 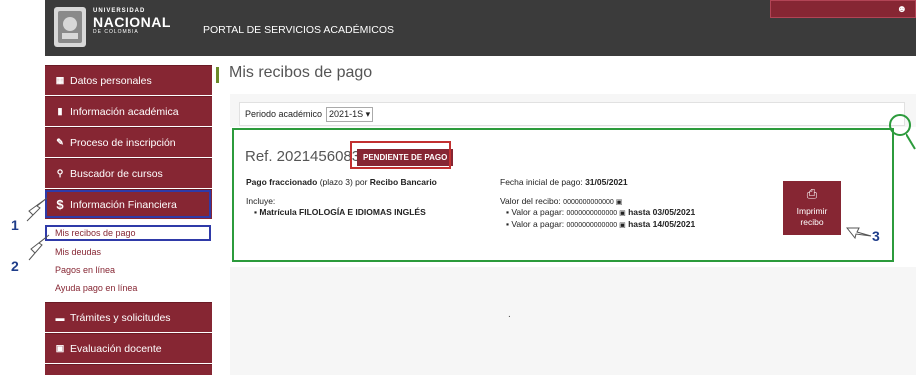 I want to click on valor2-amount: 0000000000000 ▣, so click(x=596, y=225).